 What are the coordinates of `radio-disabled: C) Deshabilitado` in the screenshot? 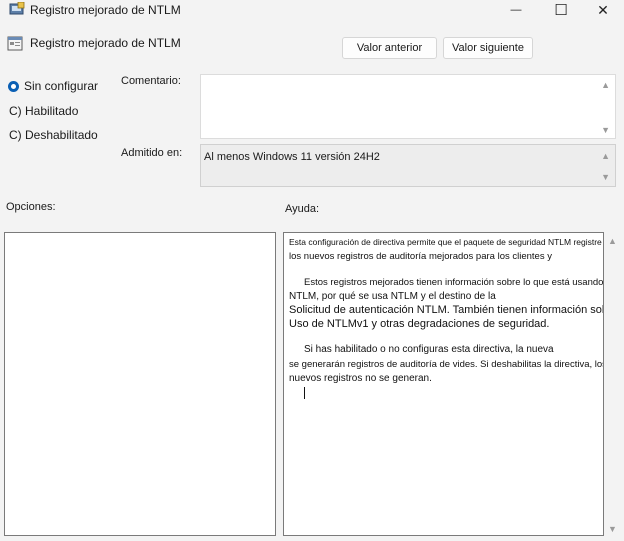 It's located at (53, 135).